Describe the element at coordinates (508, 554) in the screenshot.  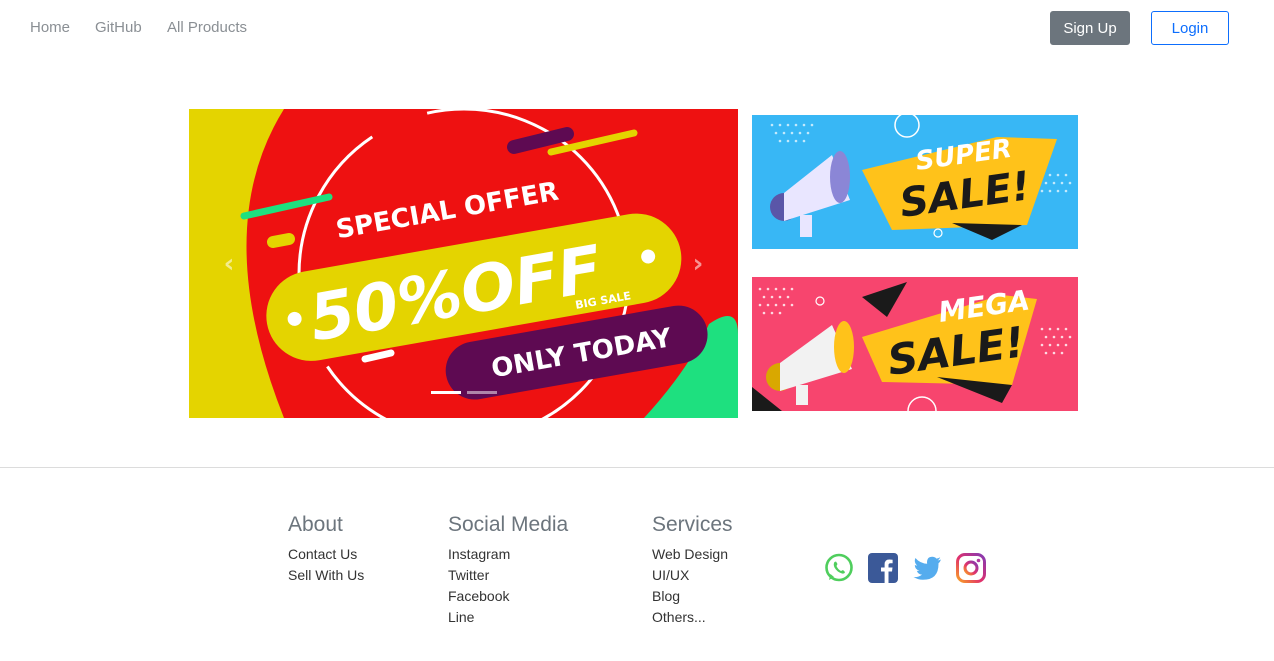
I see `footer-link-instagram: Instagram` at that location.